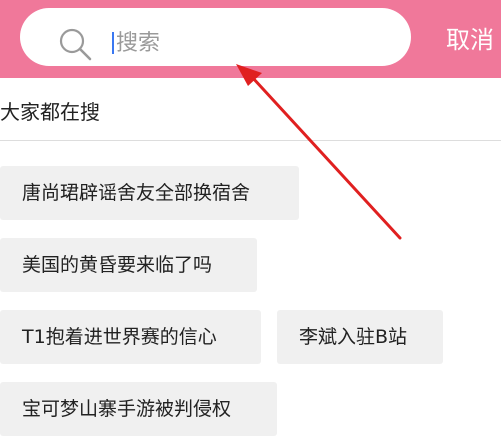  Describe the element at coordinates (360, 337) in the screenshot. I see `hot-search-tag: 李斌入驻B站` at that location.